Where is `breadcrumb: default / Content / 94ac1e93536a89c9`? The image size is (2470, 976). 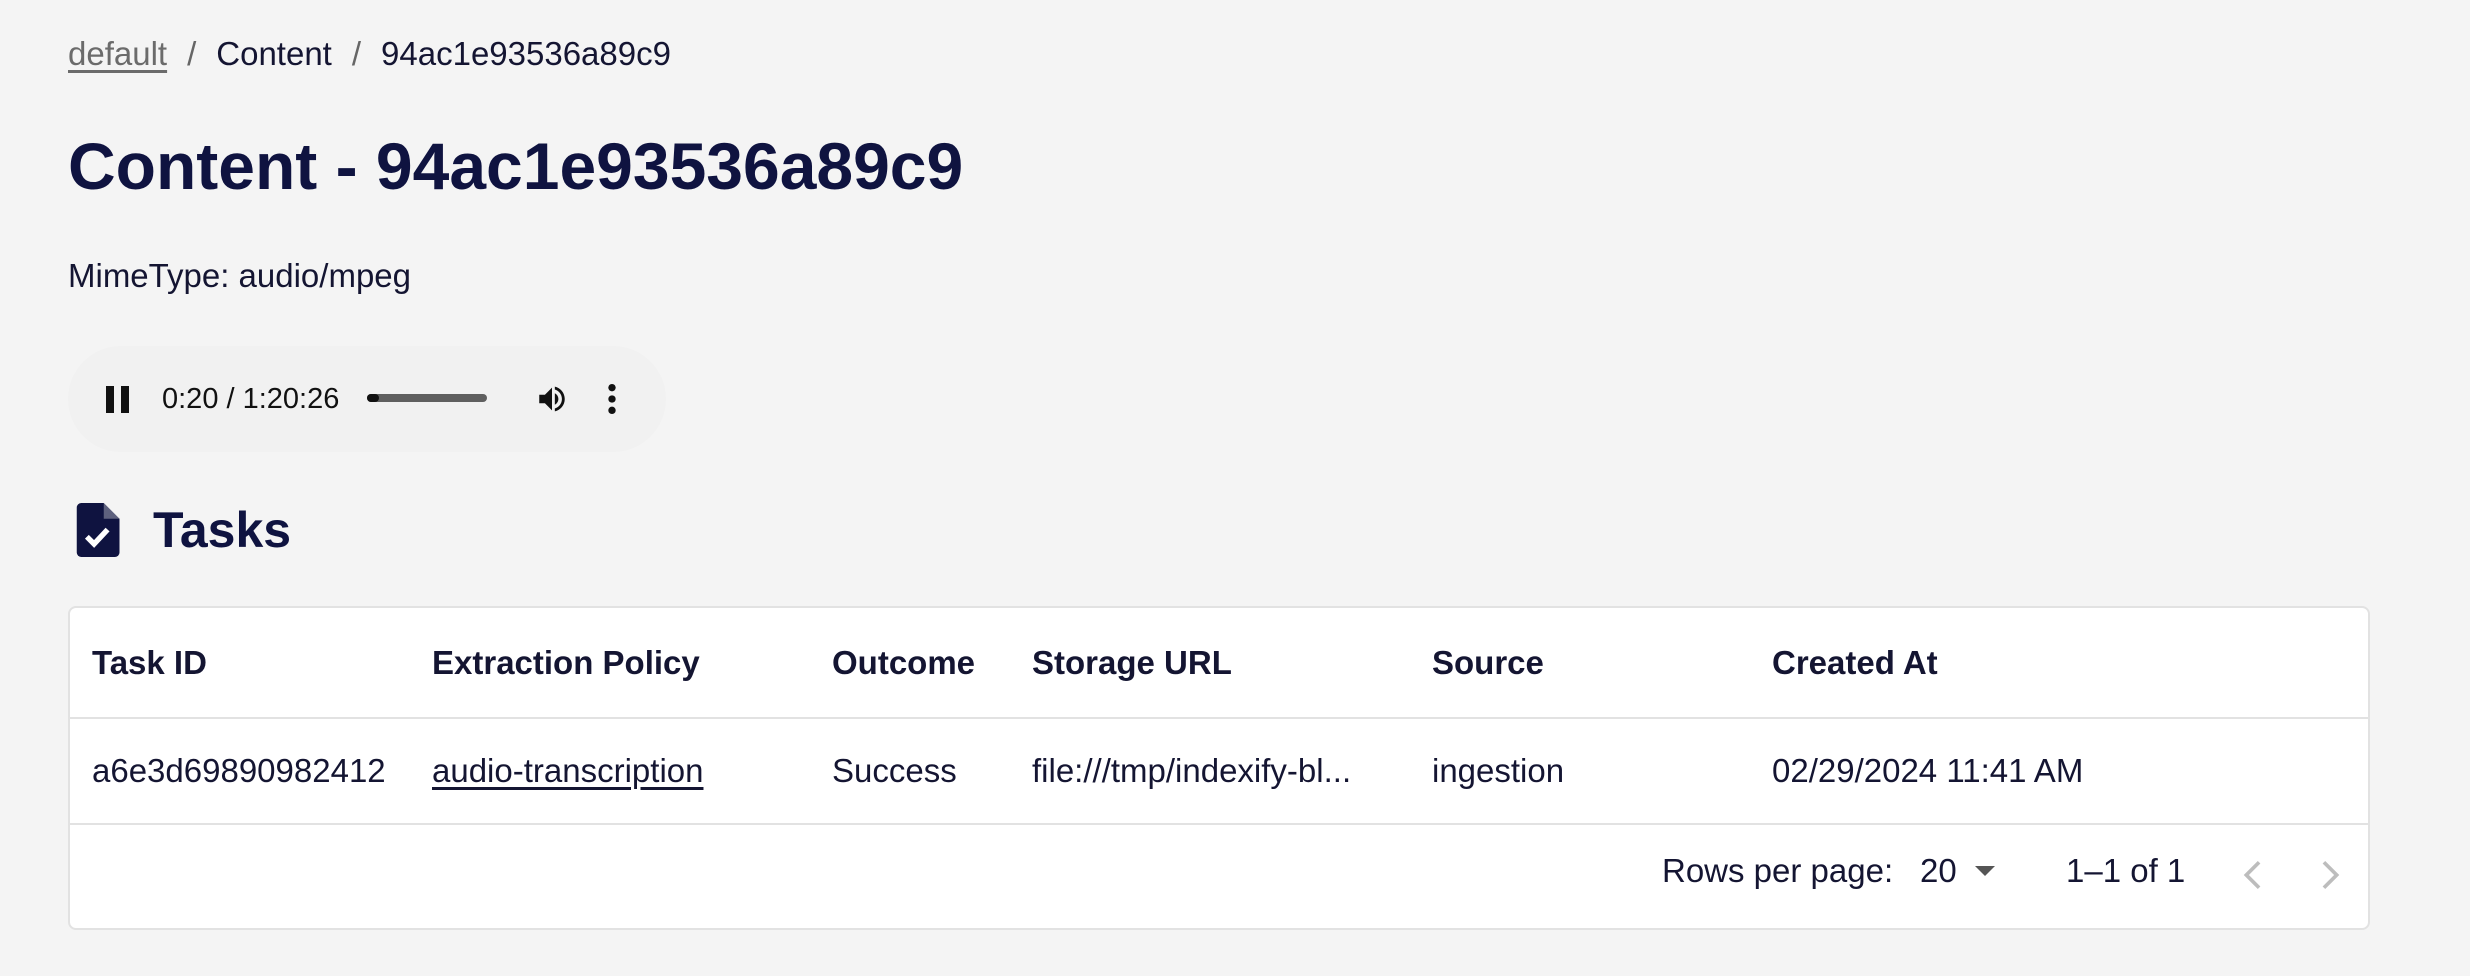
breadcrumb: default / Content / 94ac1e93536a89c9 is located at coordinates (369, 54).